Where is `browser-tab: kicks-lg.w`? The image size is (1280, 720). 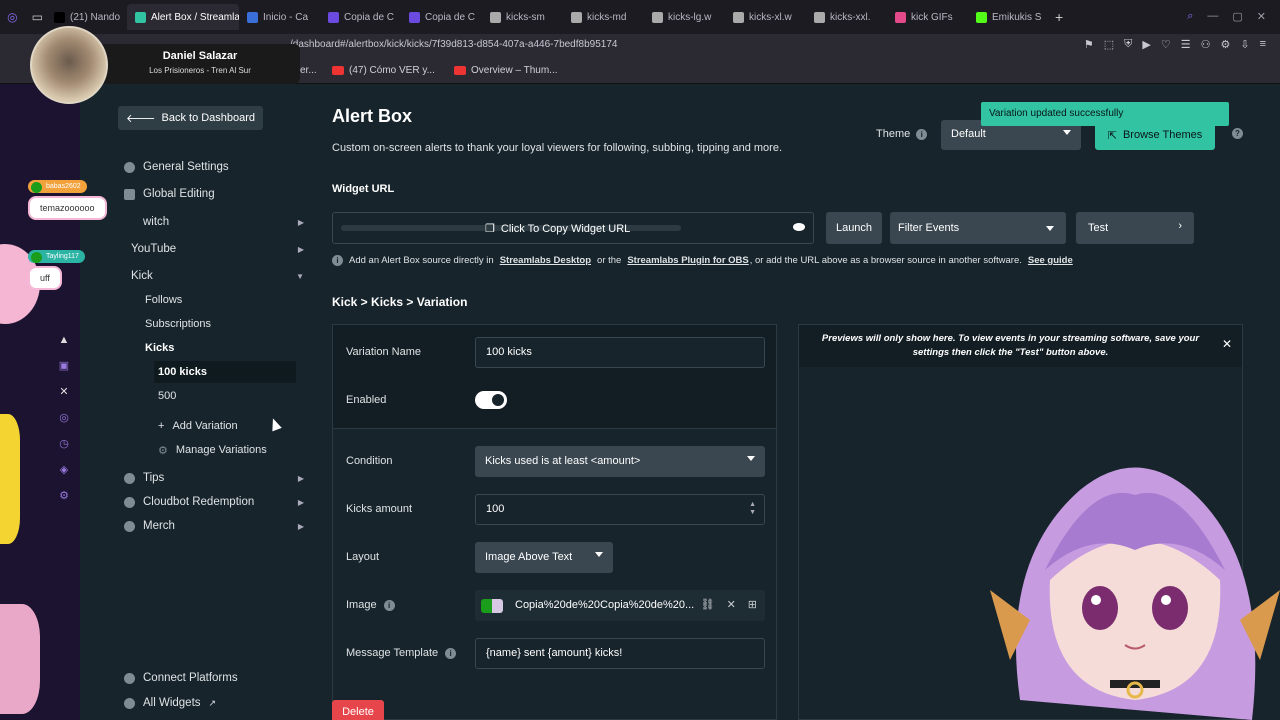 browser-tab: kicks-lg.w is located at coordinates (684, 17).